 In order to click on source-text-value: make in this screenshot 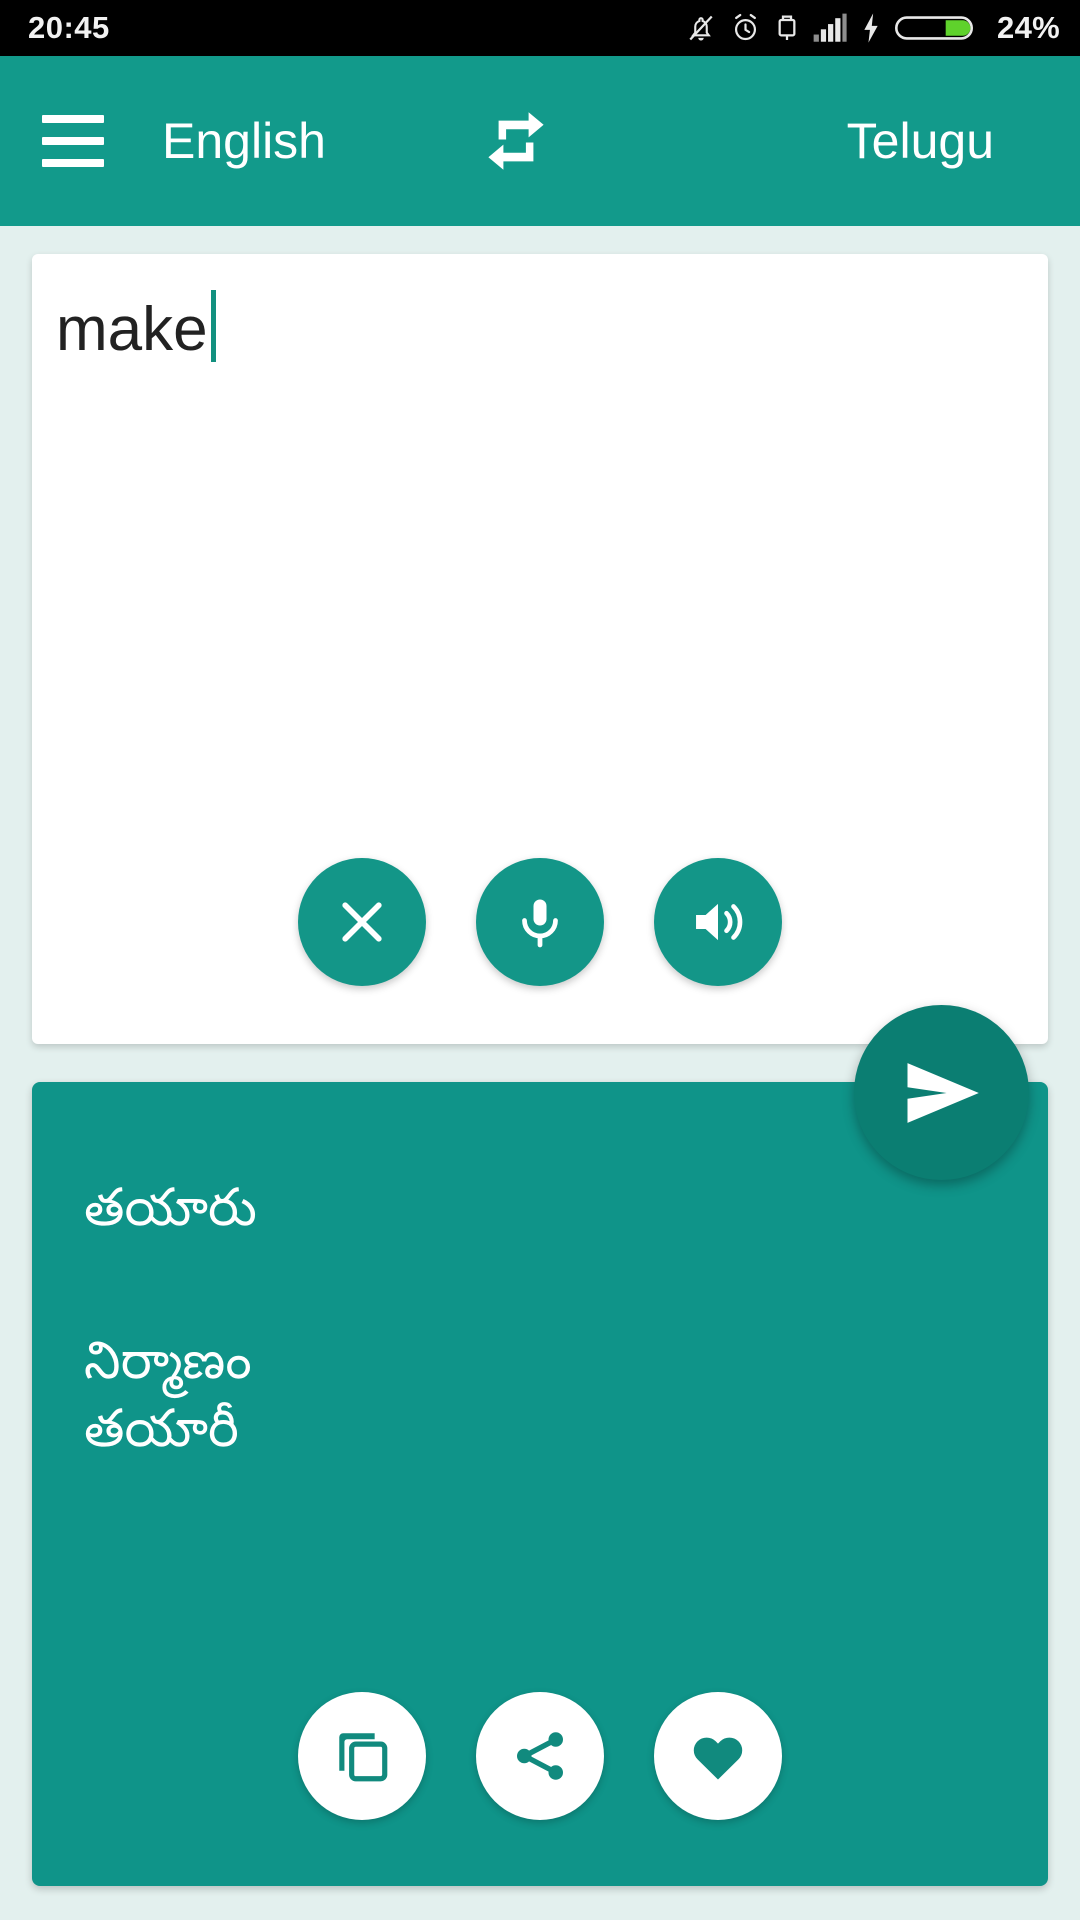, I will do `click(132, 330)`.